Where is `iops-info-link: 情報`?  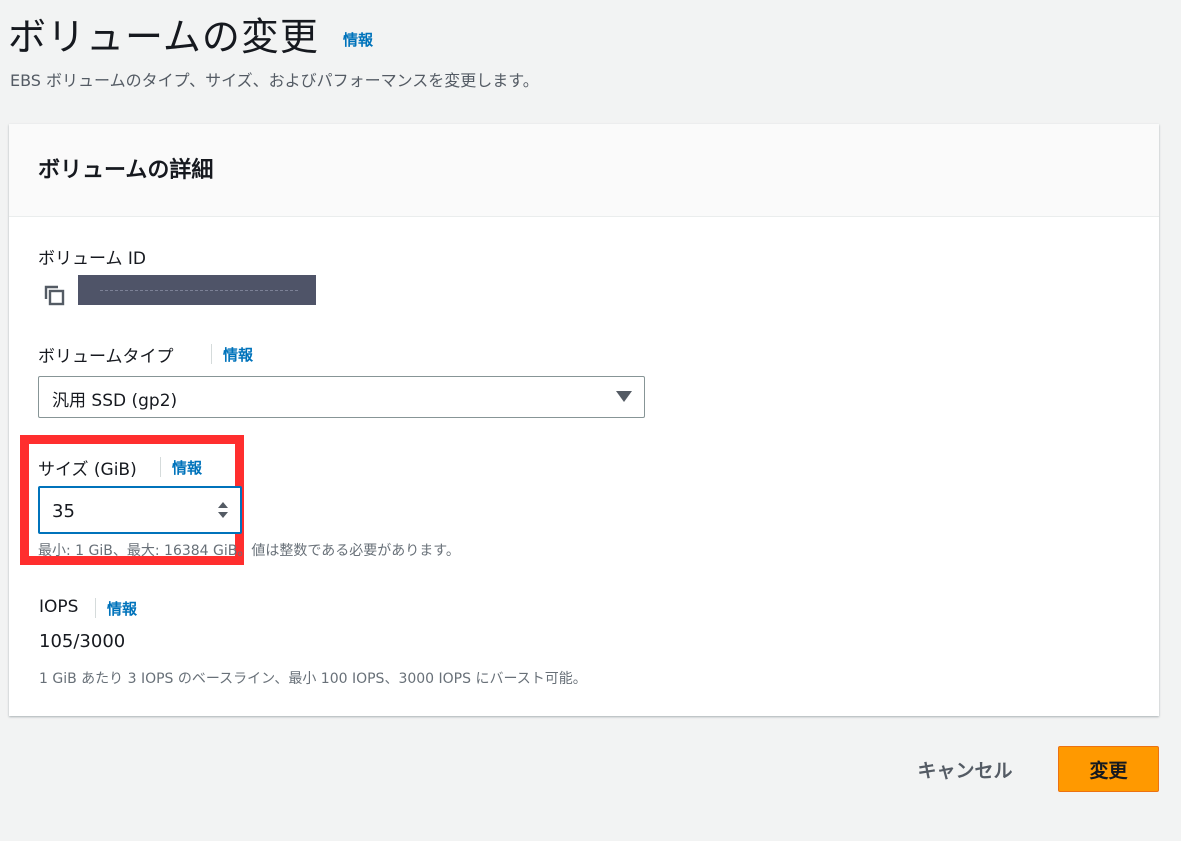 iops-info-link: 情報 is located at coordinates (122, 608).